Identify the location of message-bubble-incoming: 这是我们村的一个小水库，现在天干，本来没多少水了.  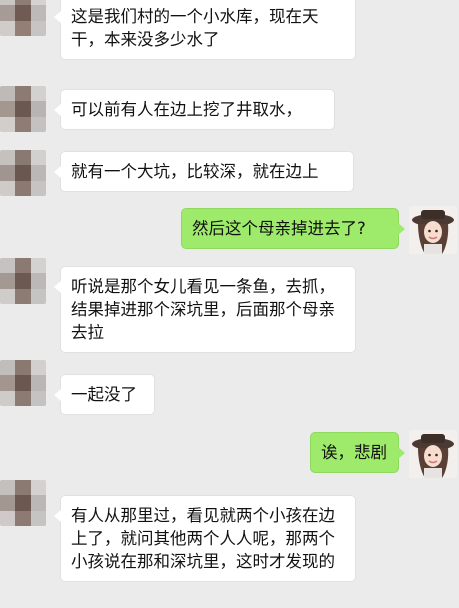
(205, 30).